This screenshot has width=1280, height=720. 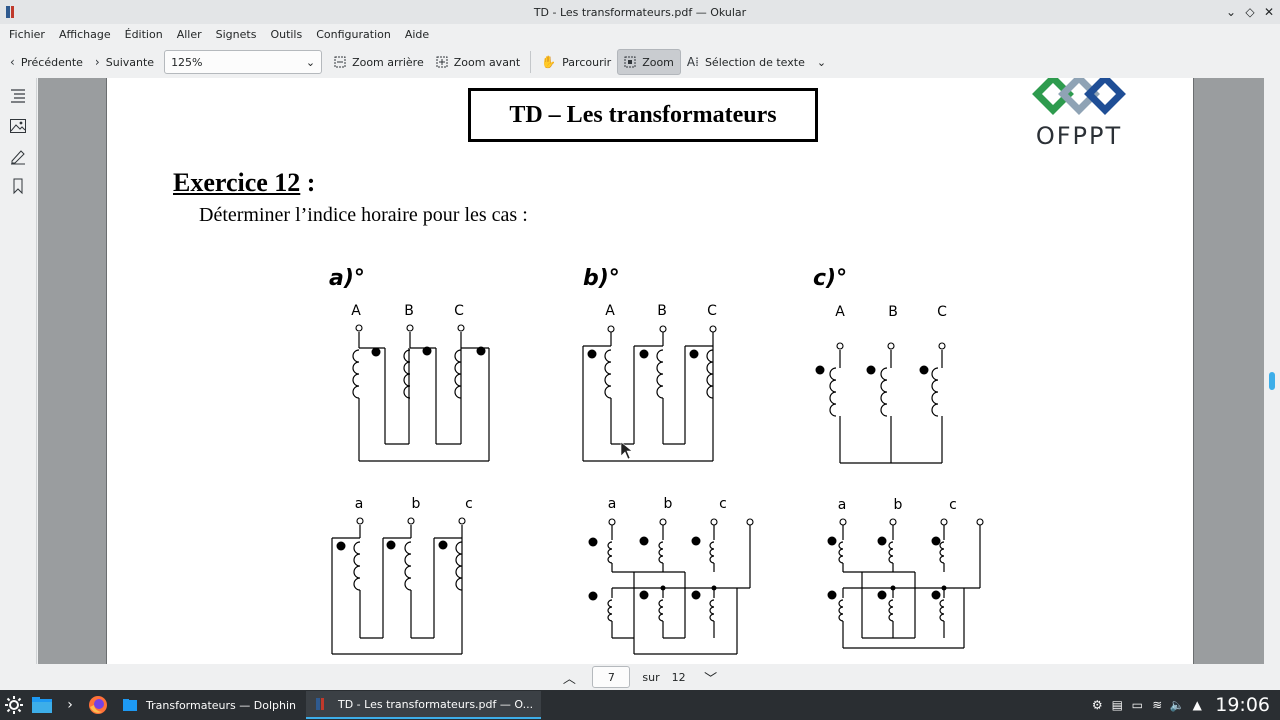 I want to click on case-c-label: c)°, so click(x=830, y=278).